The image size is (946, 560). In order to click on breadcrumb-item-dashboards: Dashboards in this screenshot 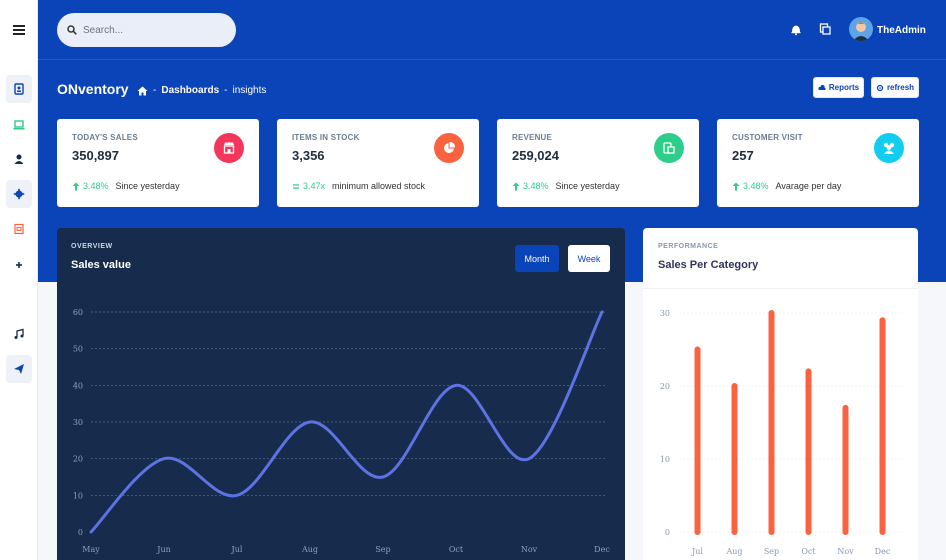, I will do `click(190, 90)`.